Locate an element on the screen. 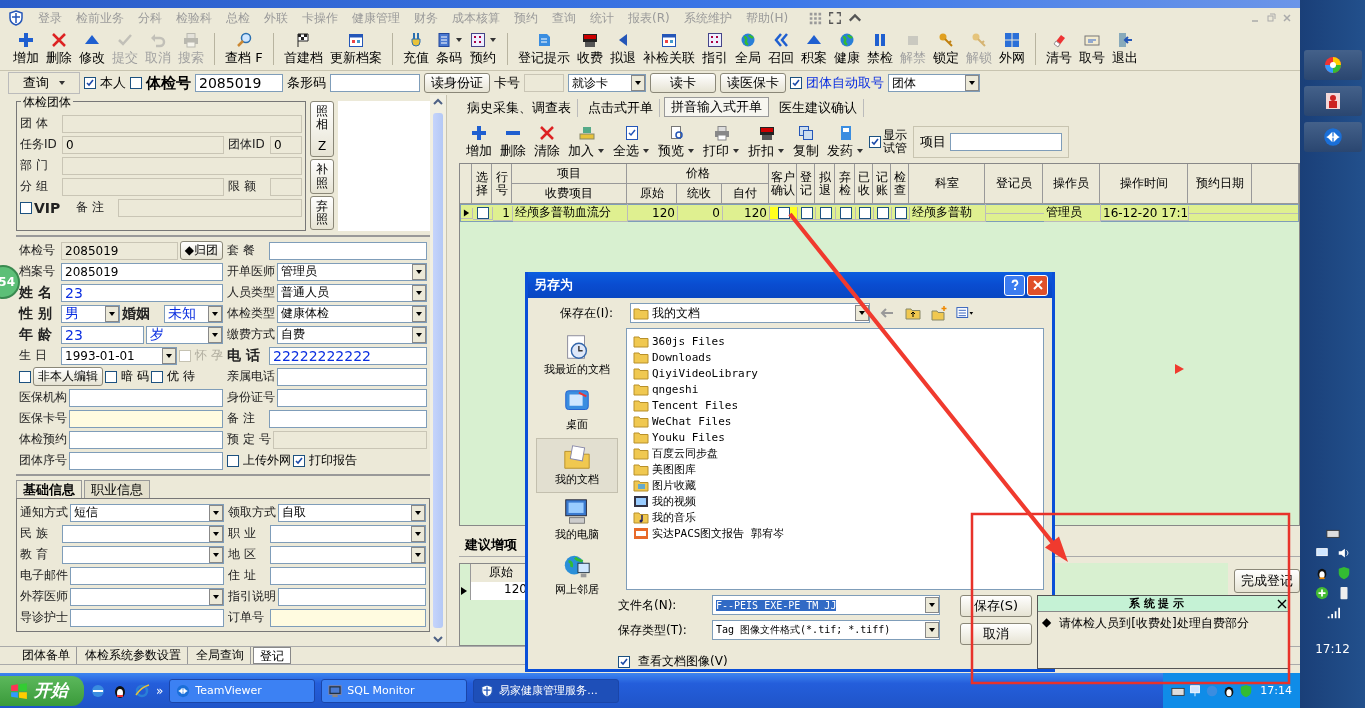 This screenshot has width=1365, height=708. shield-icon is located at coordinates (1343, 573).